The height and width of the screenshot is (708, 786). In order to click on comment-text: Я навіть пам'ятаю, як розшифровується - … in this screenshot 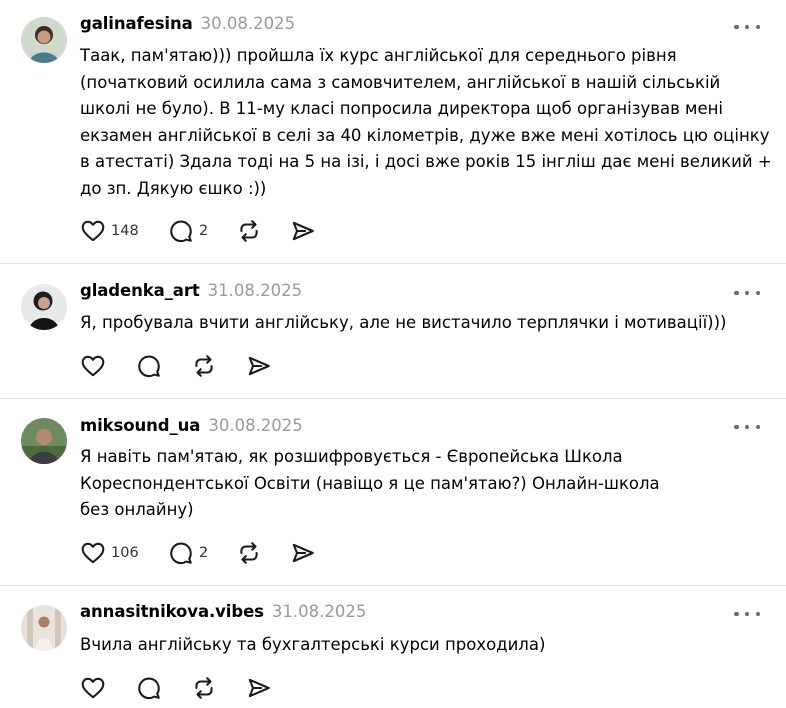, I will do `click(370, 483)`.